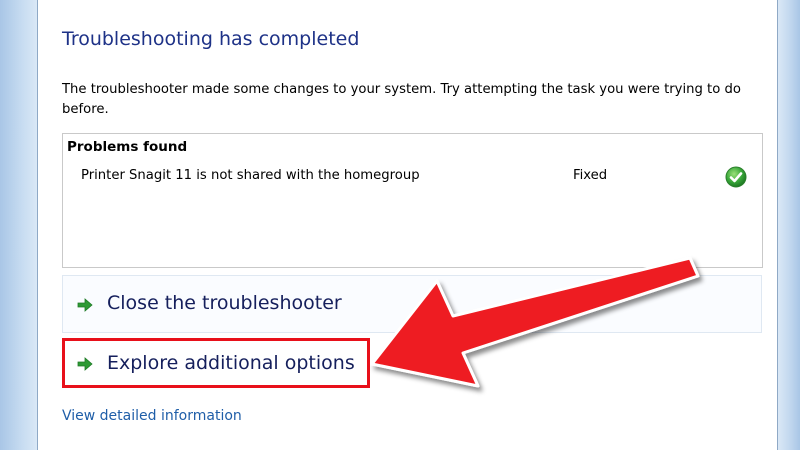 This screenshot has height=450, width=800. What do you see at coordinates (788, 225) in the screenshot?
I see `window-frame-right` at bounding box center [788, 225].